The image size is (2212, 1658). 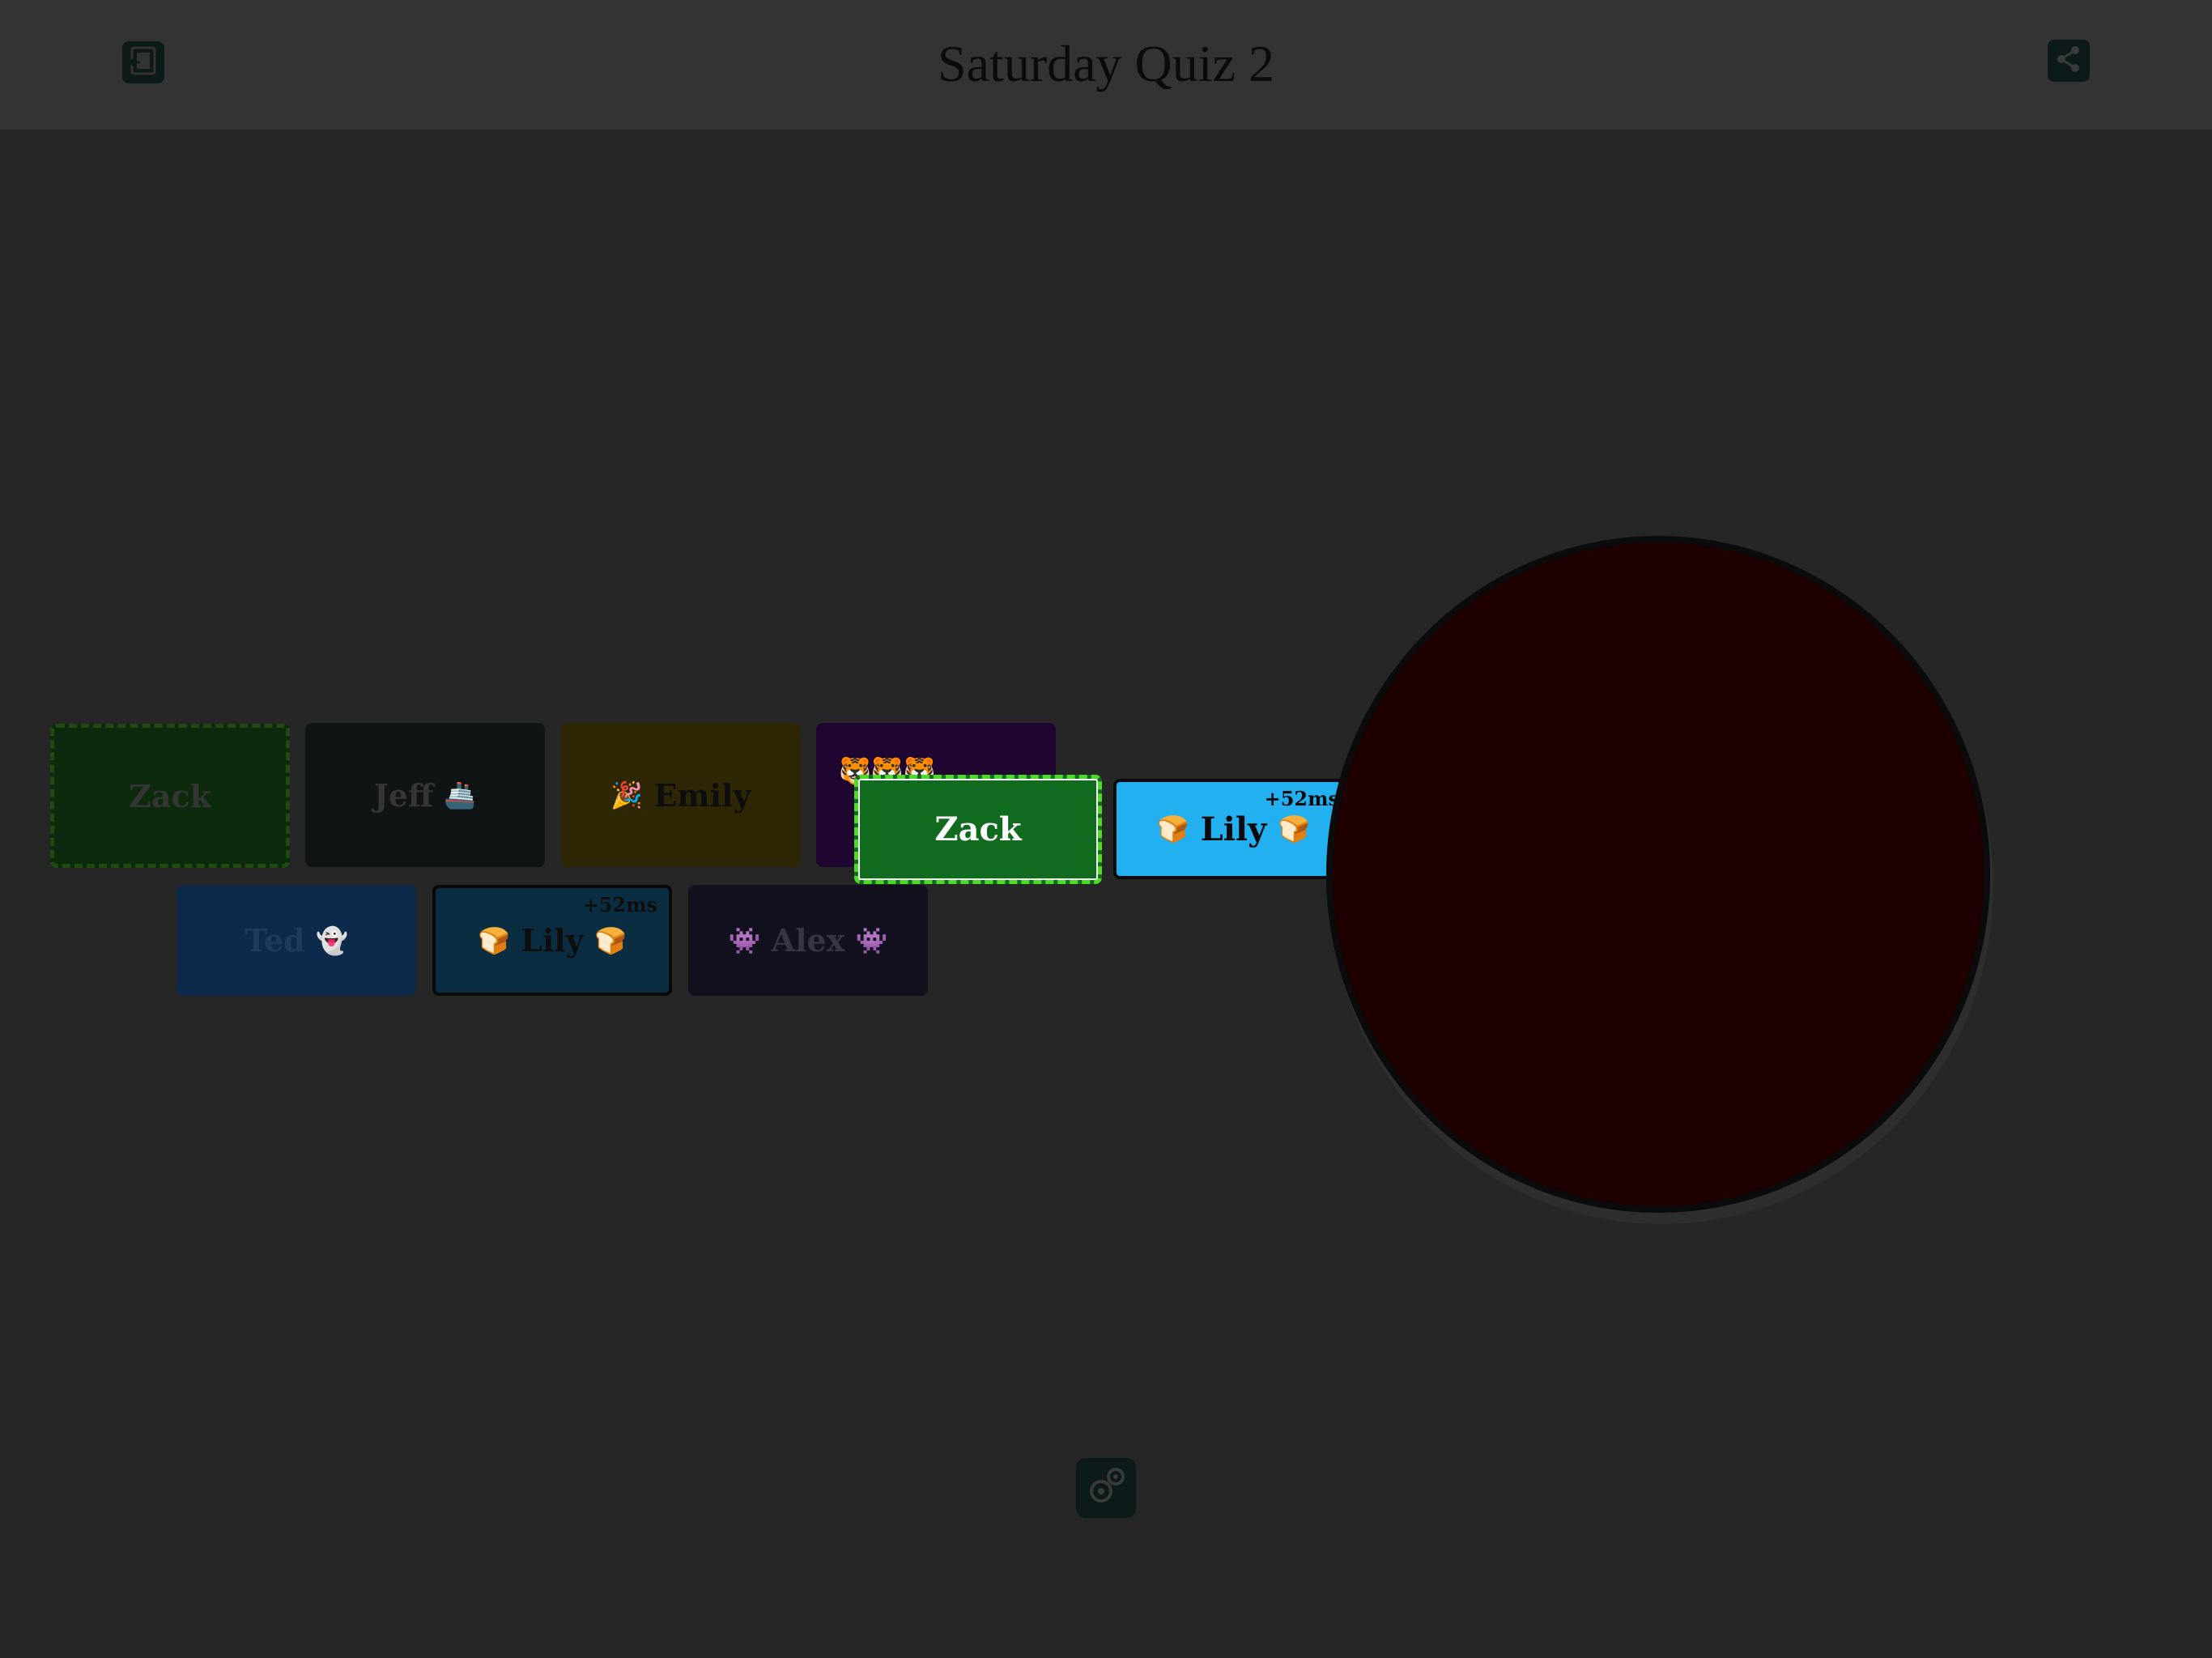 I want to click on player-emoji: 🎉, so click(x=627, y=795).